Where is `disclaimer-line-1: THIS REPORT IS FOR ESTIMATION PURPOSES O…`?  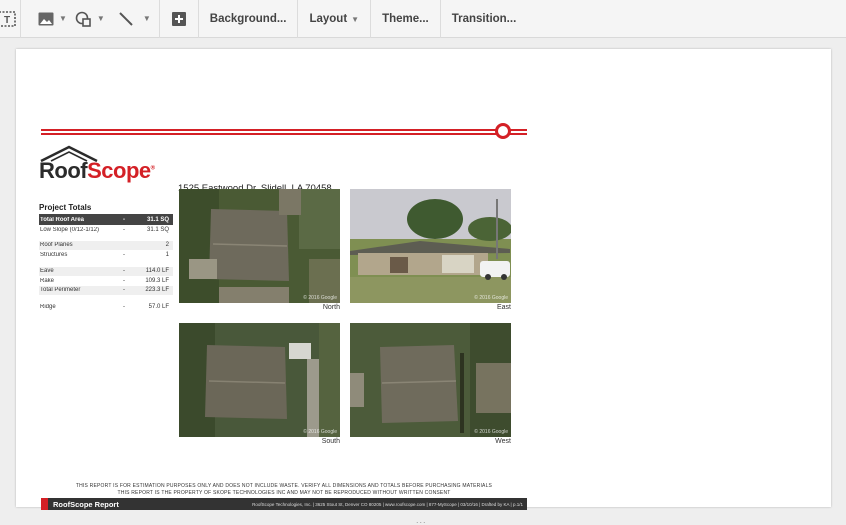
disclaimer-line-1: THIS REPORT IS FOR ESTIMATION PURPOSES O… is located at coordinates (284, 486).